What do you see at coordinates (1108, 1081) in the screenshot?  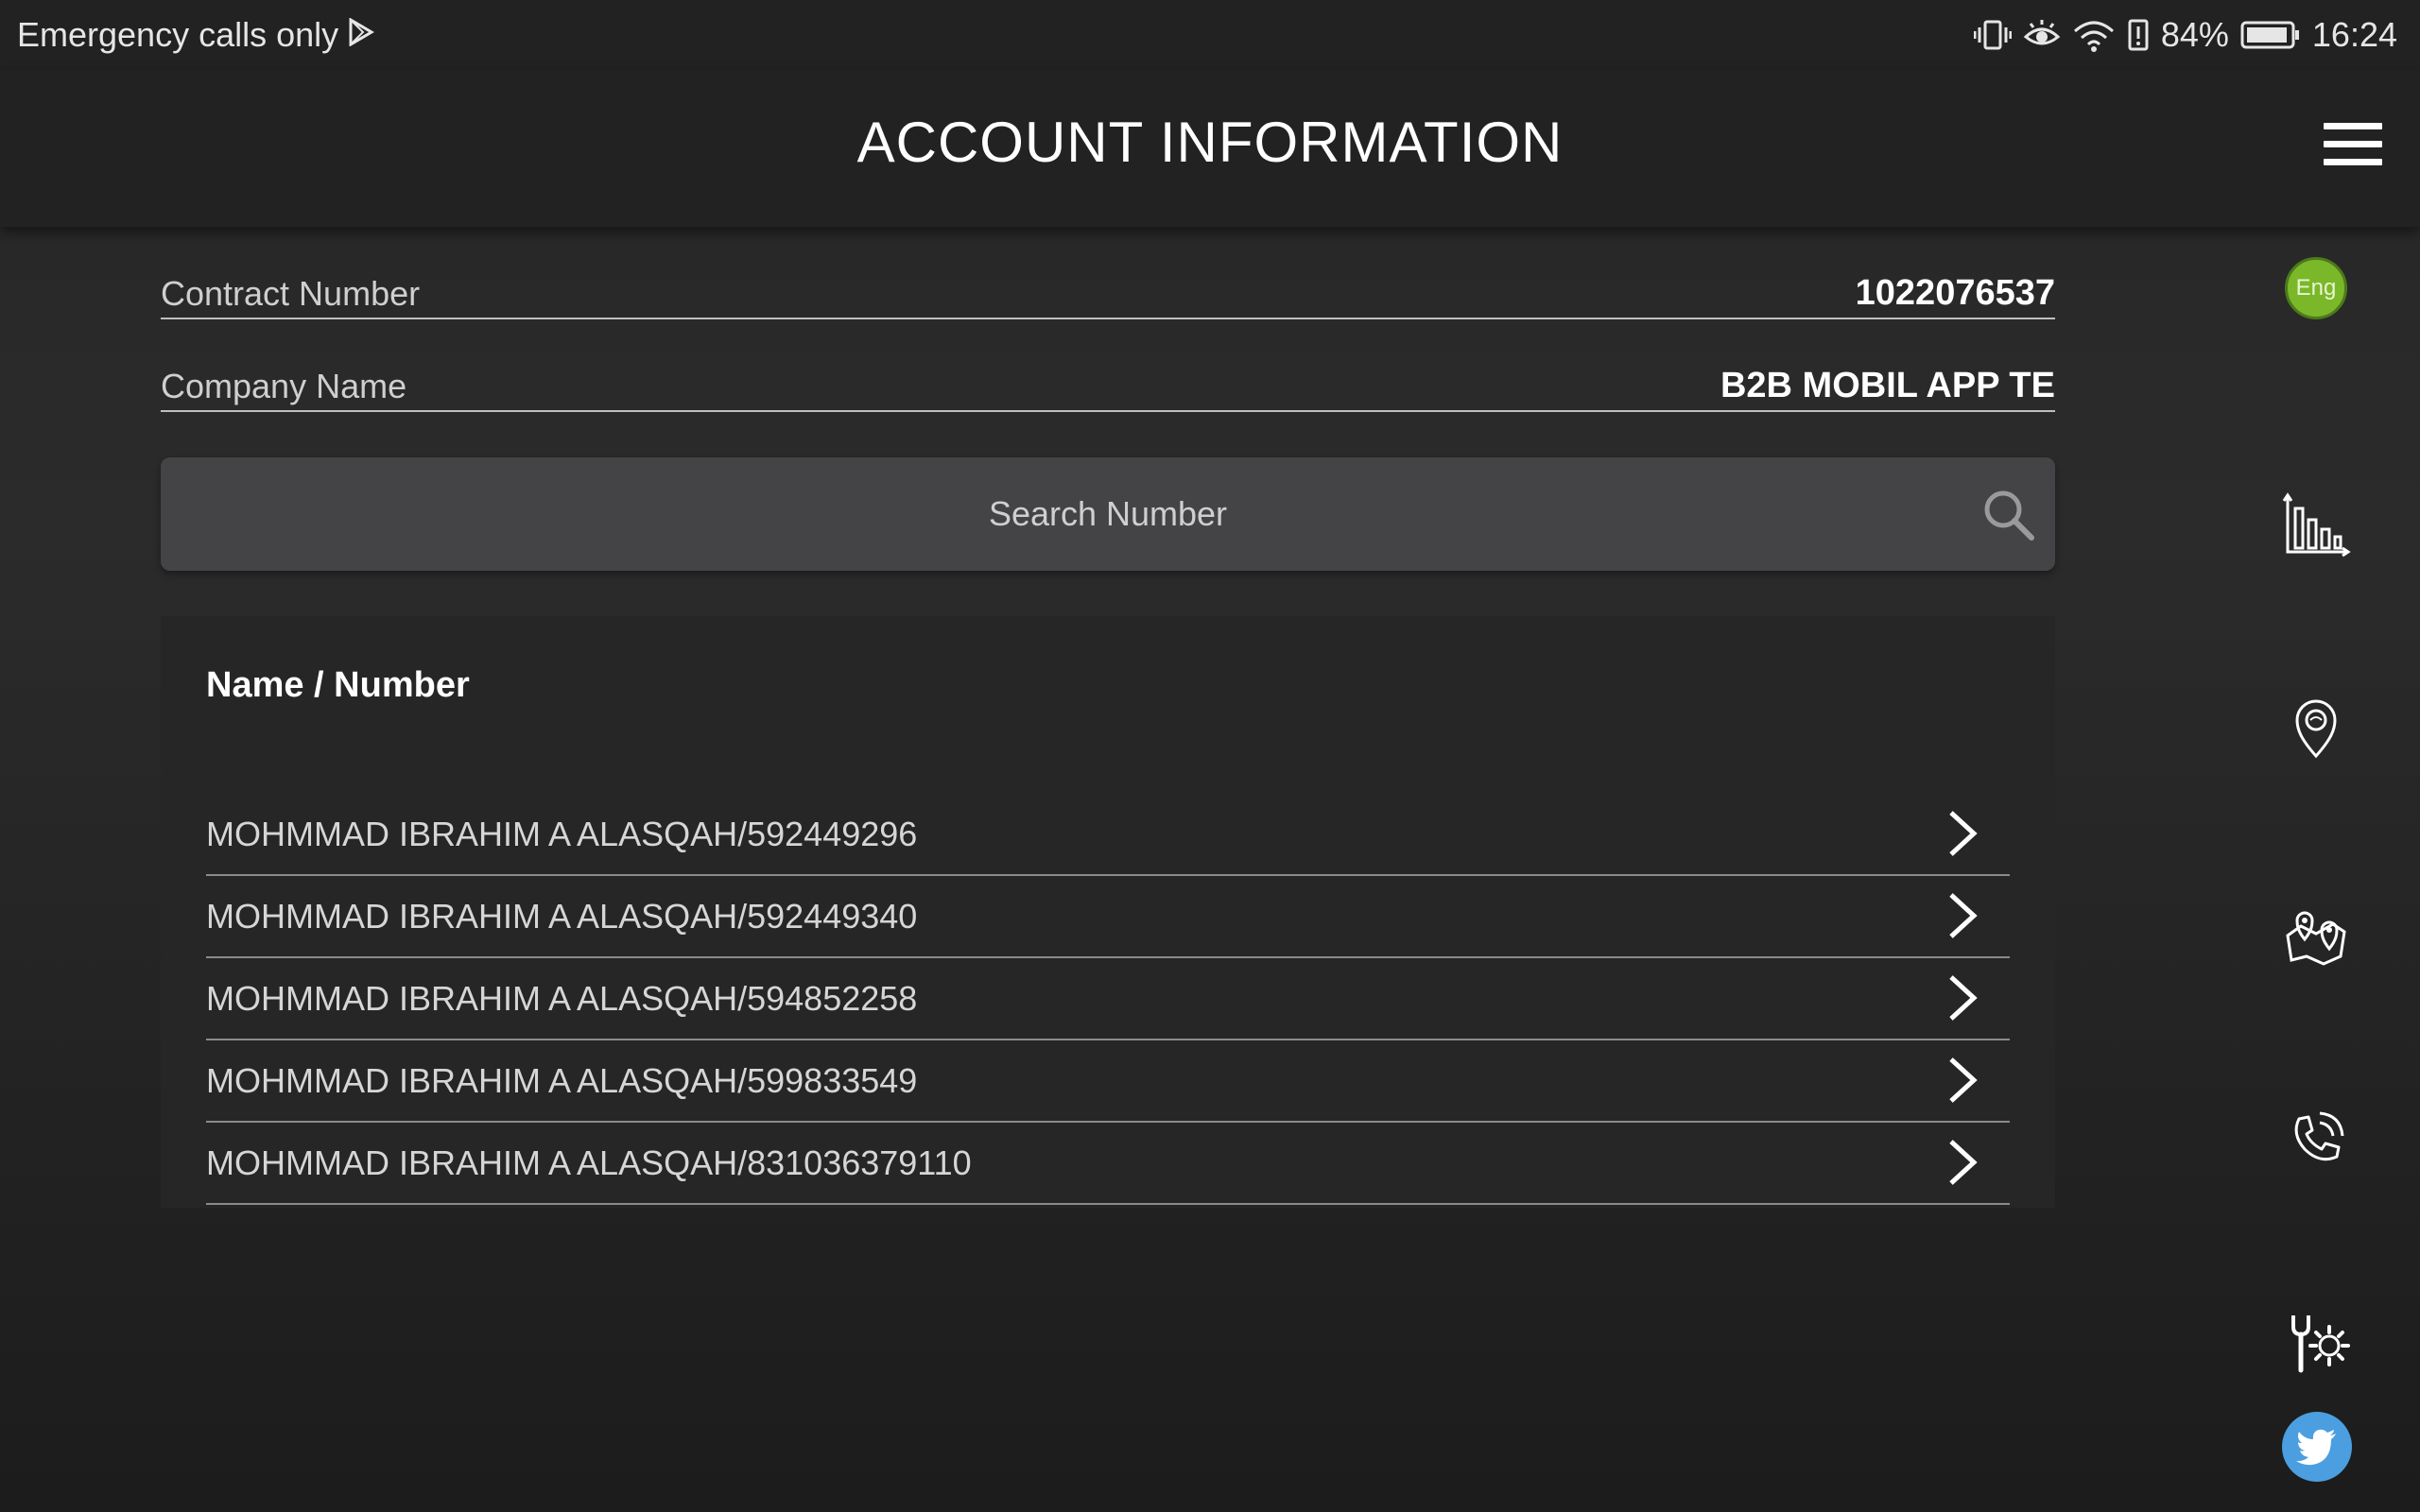 I see `list-item: MOHMMAD IBRAHIM A ALASQAH/599833549` at bounding box center [1108, 1081].